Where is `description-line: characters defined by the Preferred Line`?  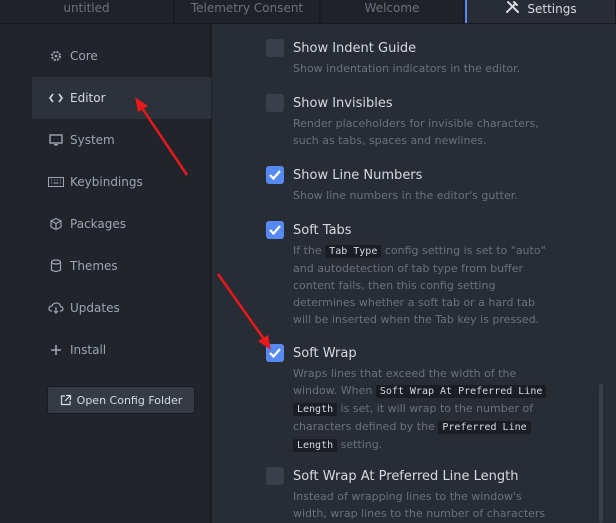
description-line: characters defined by the Preferred Line is located at coordinates (423, 427).